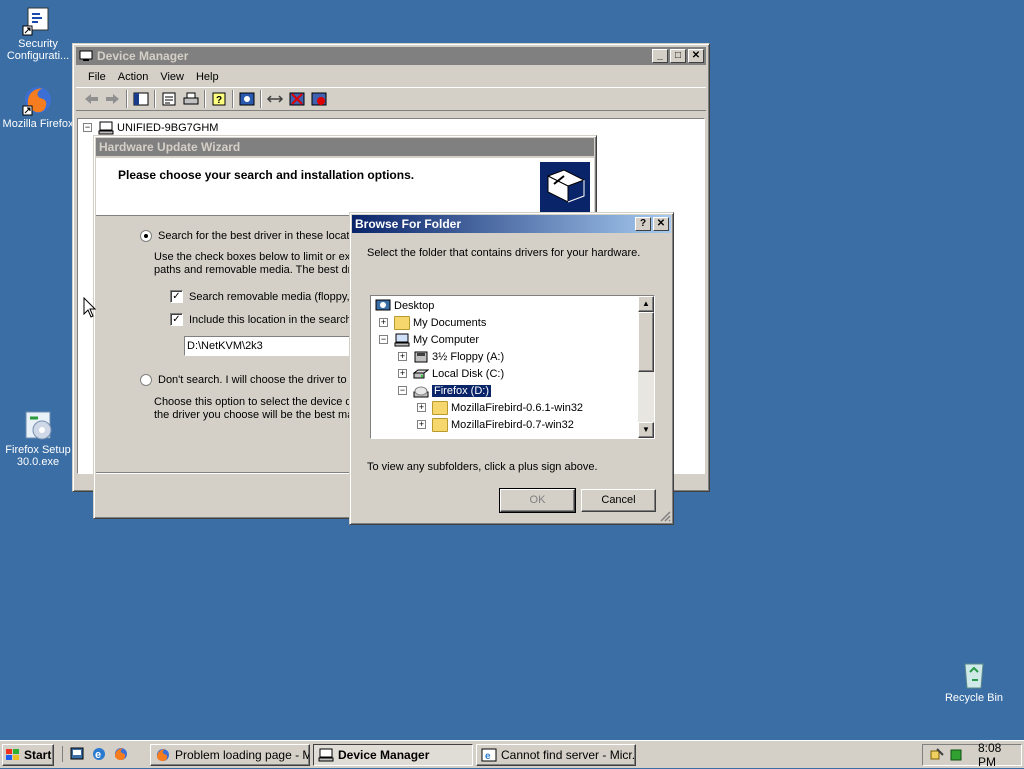 Image resolution: width=1024 pixels, height=769 pixels. Describe the element at coordinates (391, 56) in the screenshot. I see `device-manager-titlebar: Device Manager _ □ ✕` at that location.